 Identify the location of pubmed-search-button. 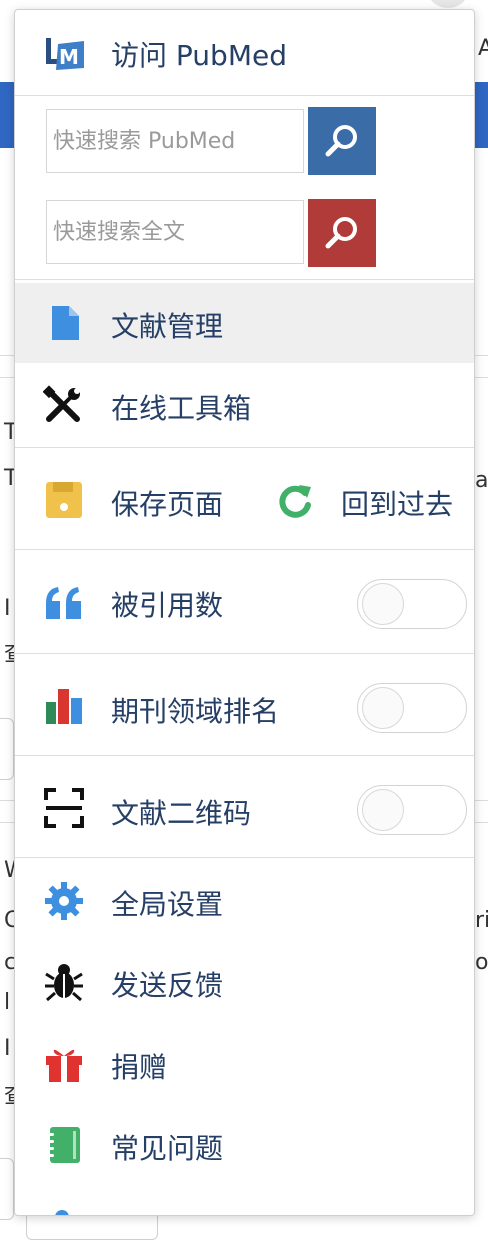
(342, 141).